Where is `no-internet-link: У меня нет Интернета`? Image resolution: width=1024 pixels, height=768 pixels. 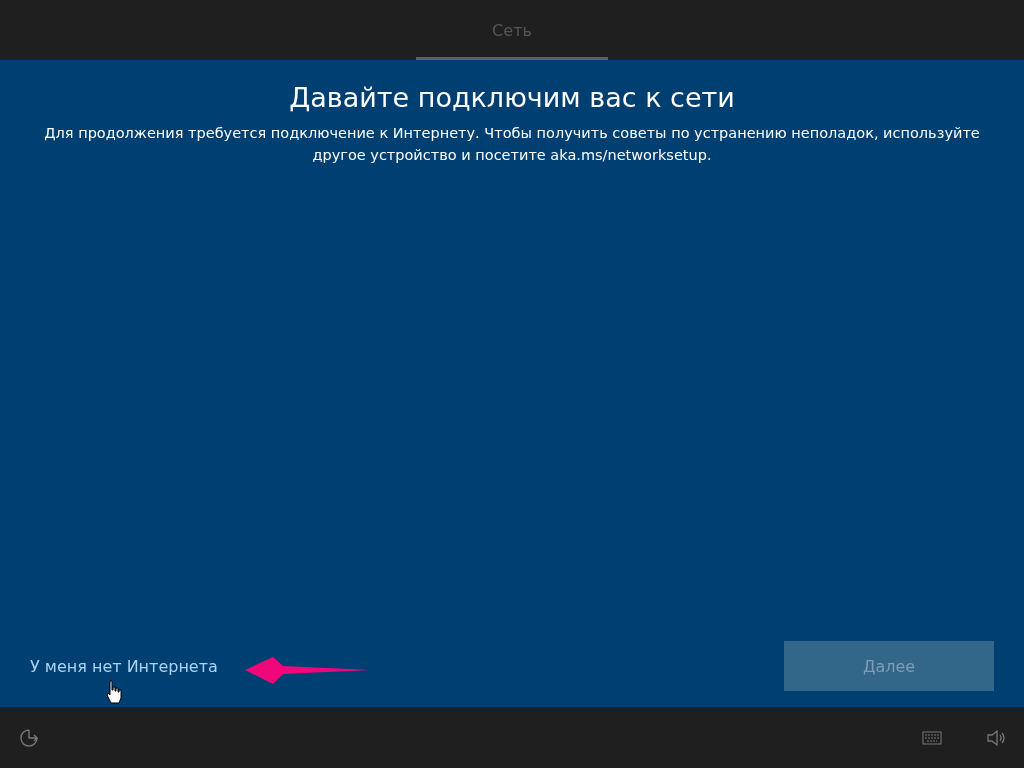
no-internet-link: У меня нет Интернета is located at coordinates (124, 666).